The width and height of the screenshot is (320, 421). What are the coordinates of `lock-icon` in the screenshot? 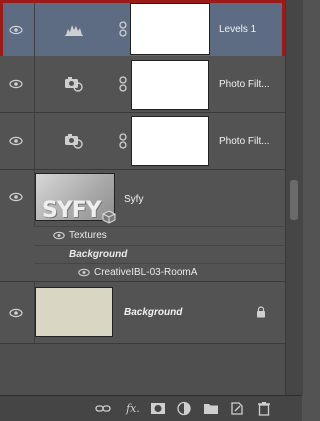 It's located at (261, 312).